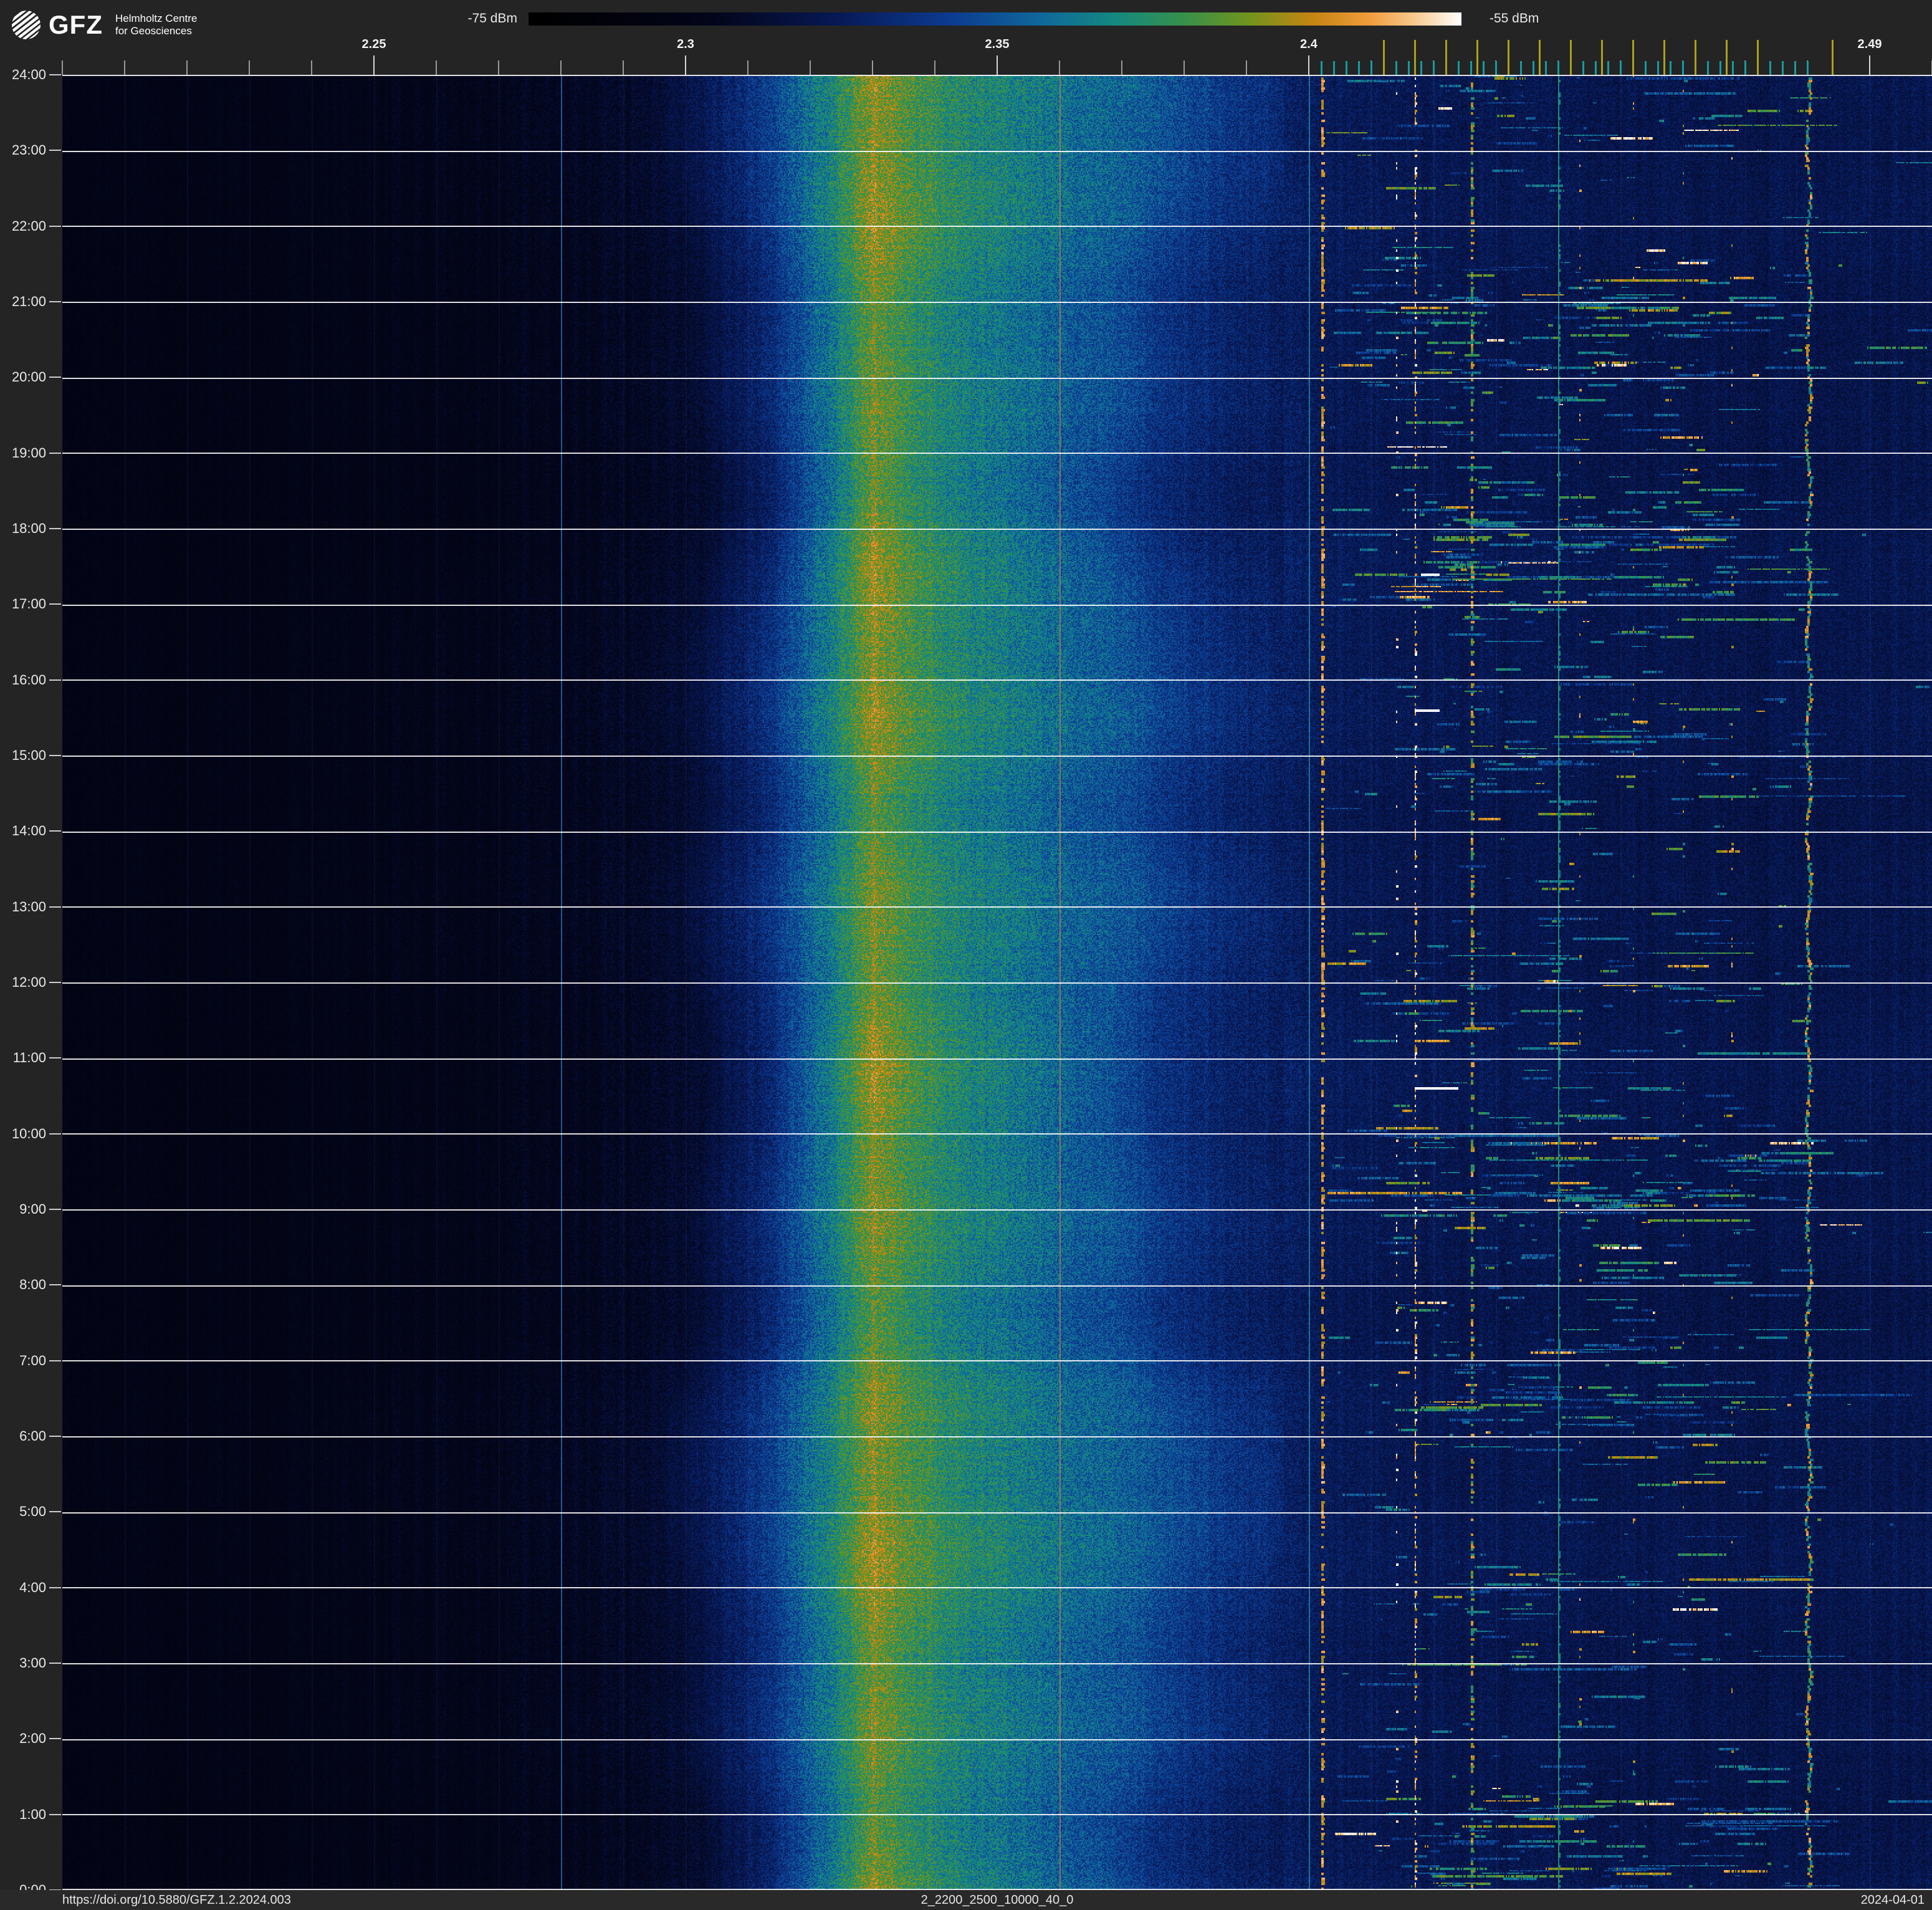 The image size is (1932, 1910). I want to click on hour-label: 24:00, so click(28, 74).